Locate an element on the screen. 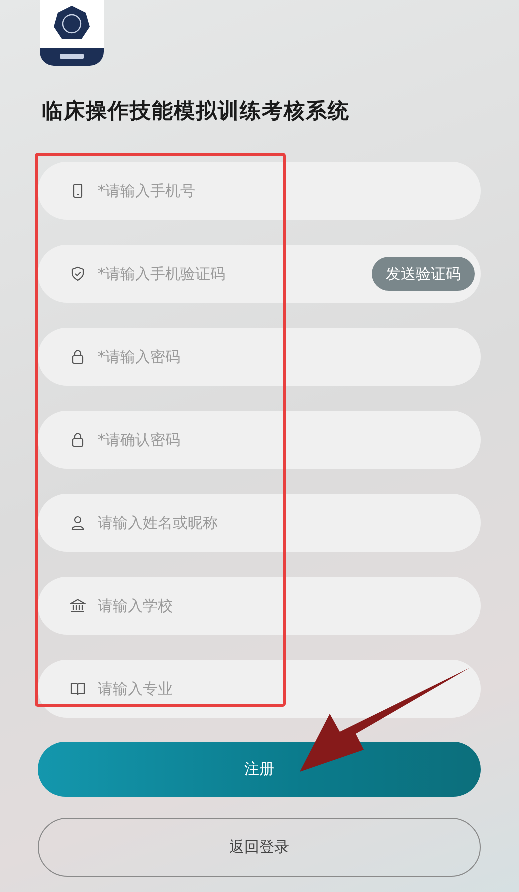  book-icon is located at coordinates (78, 689).